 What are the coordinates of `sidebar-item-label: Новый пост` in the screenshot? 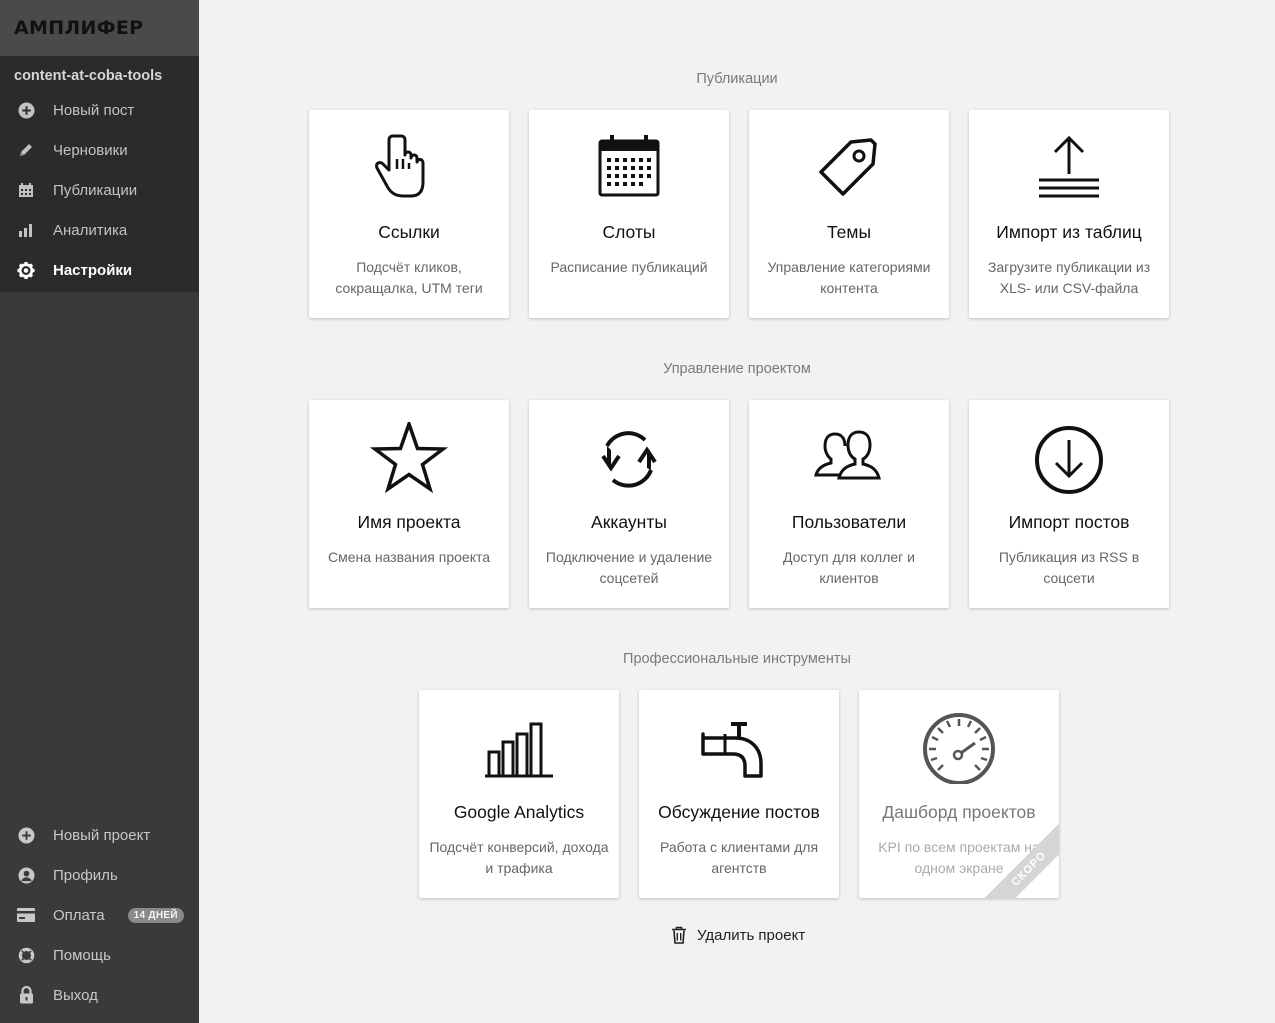 It's located at (94, 110).